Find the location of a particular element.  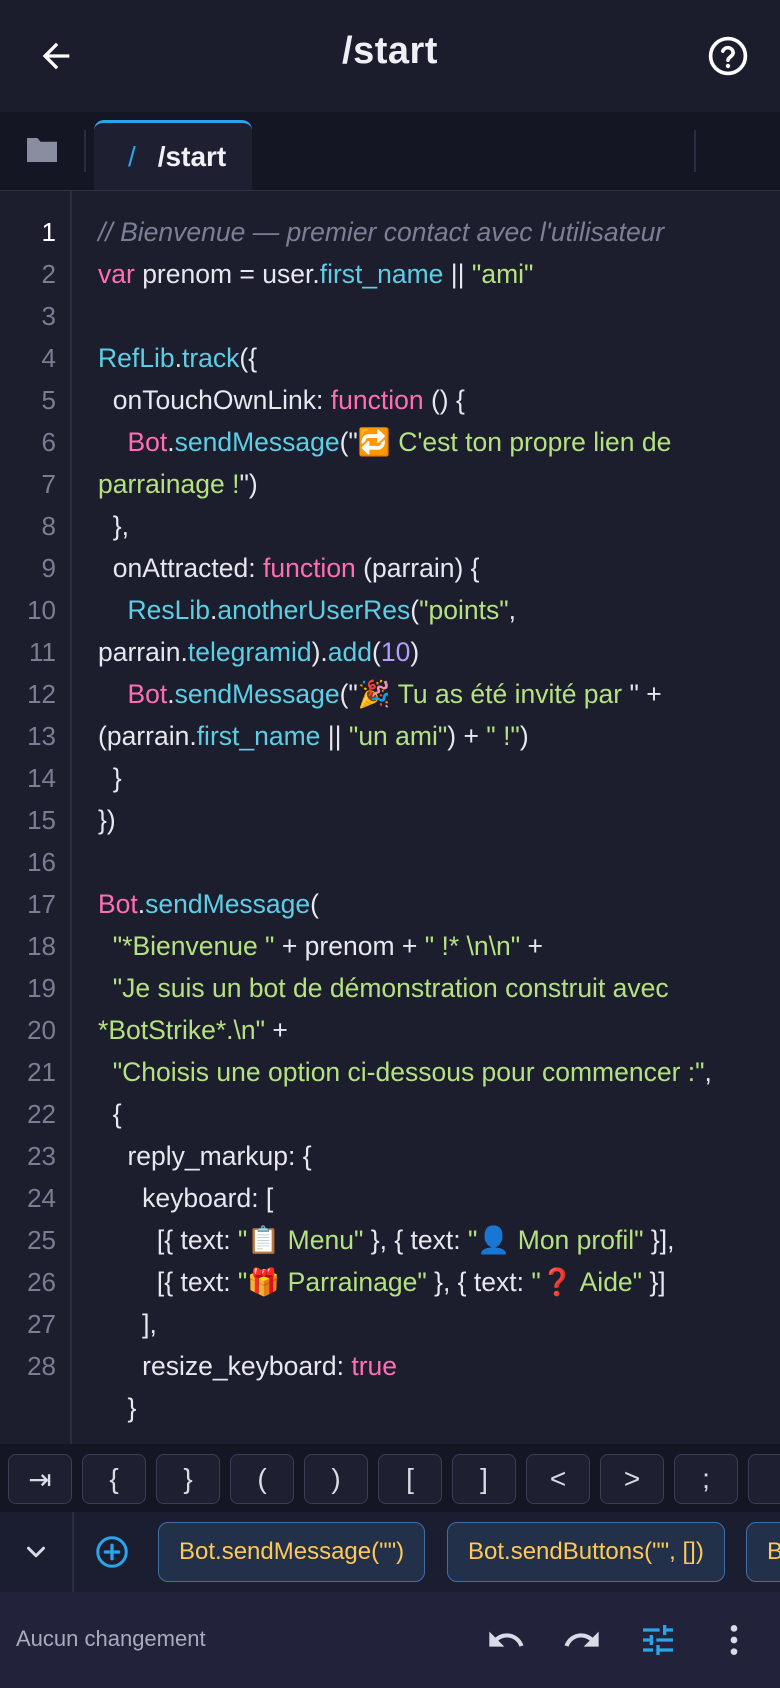

code-token: track is located at coordinates (210, 358).